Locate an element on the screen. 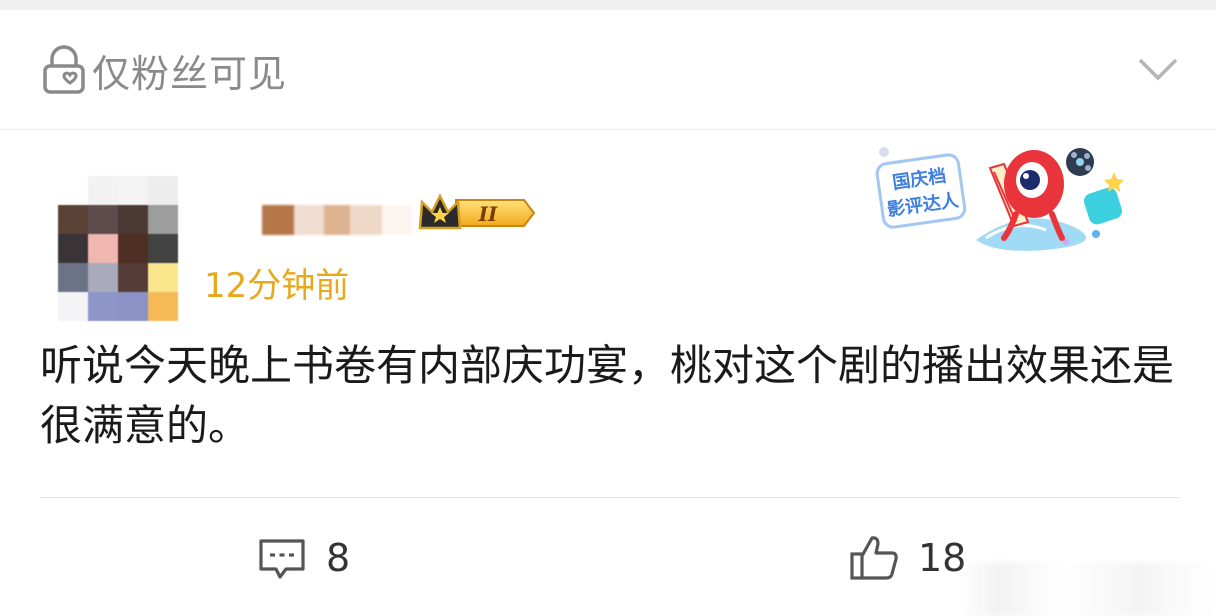 The height and width of the screenshot is (616, 1216). avatar is located at coordinates (118, 249).